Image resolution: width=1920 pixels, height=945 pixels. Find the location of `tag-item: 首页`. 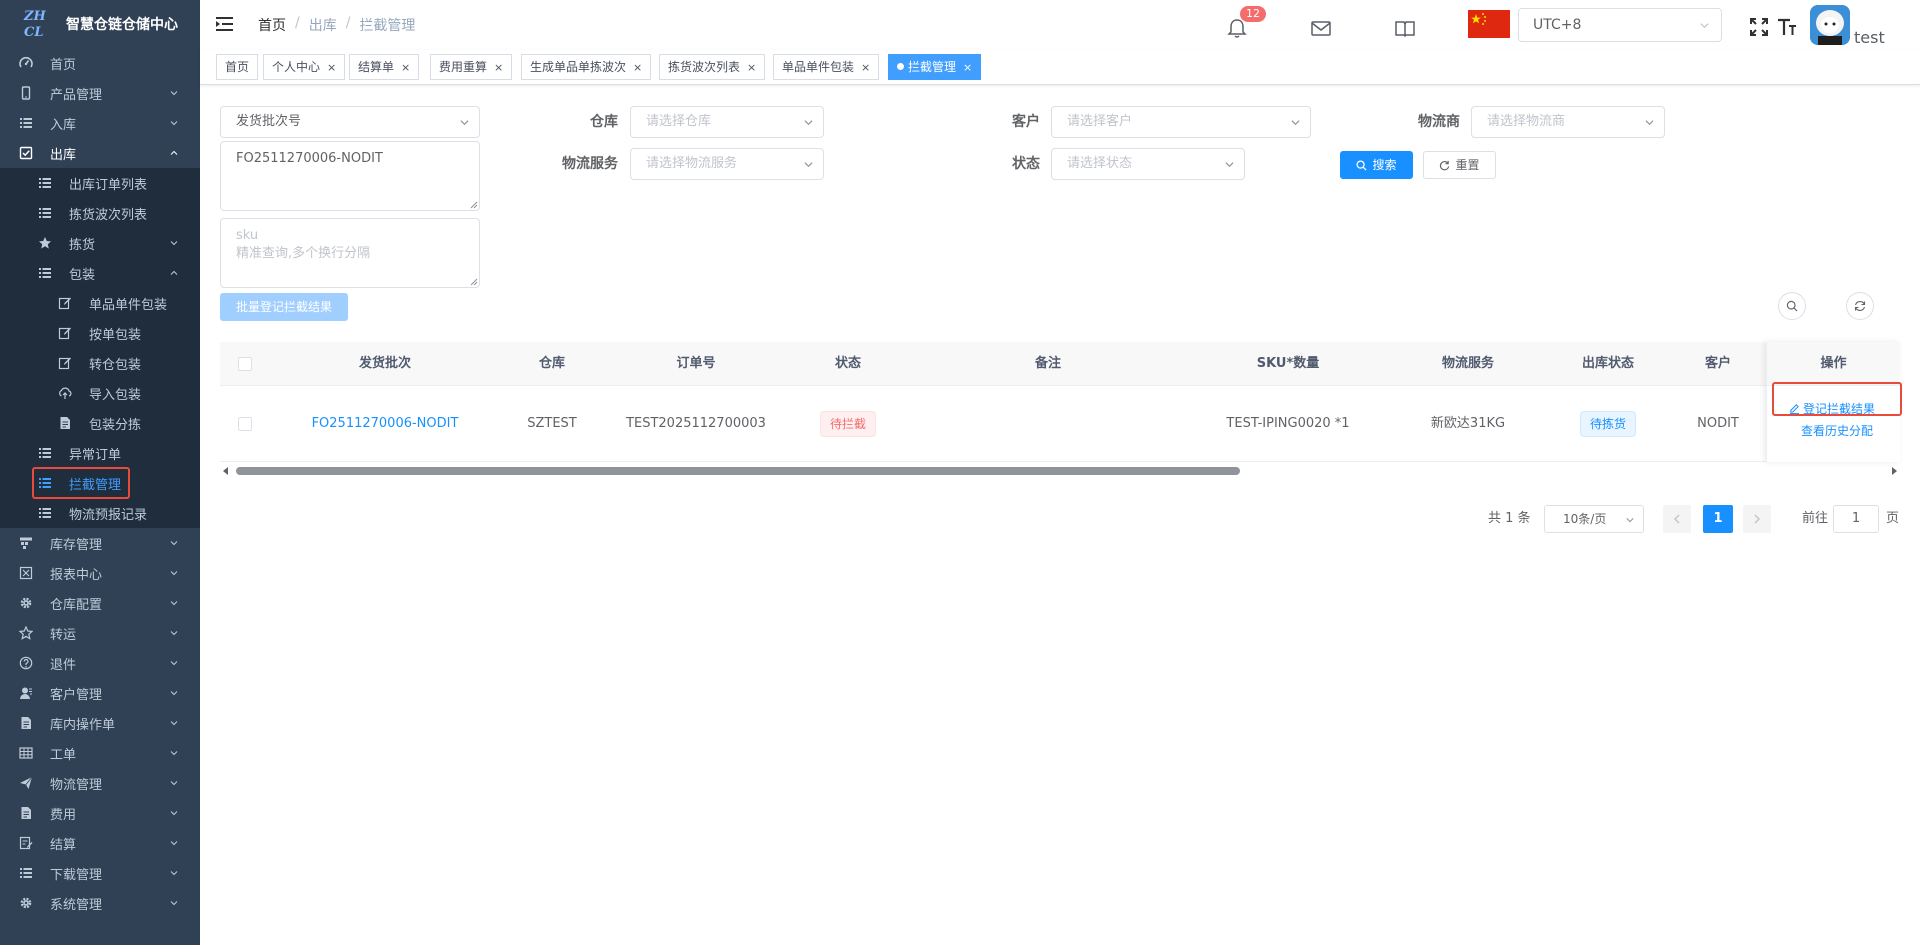

tag-item: 首页 is located at coordinates (237, 67).